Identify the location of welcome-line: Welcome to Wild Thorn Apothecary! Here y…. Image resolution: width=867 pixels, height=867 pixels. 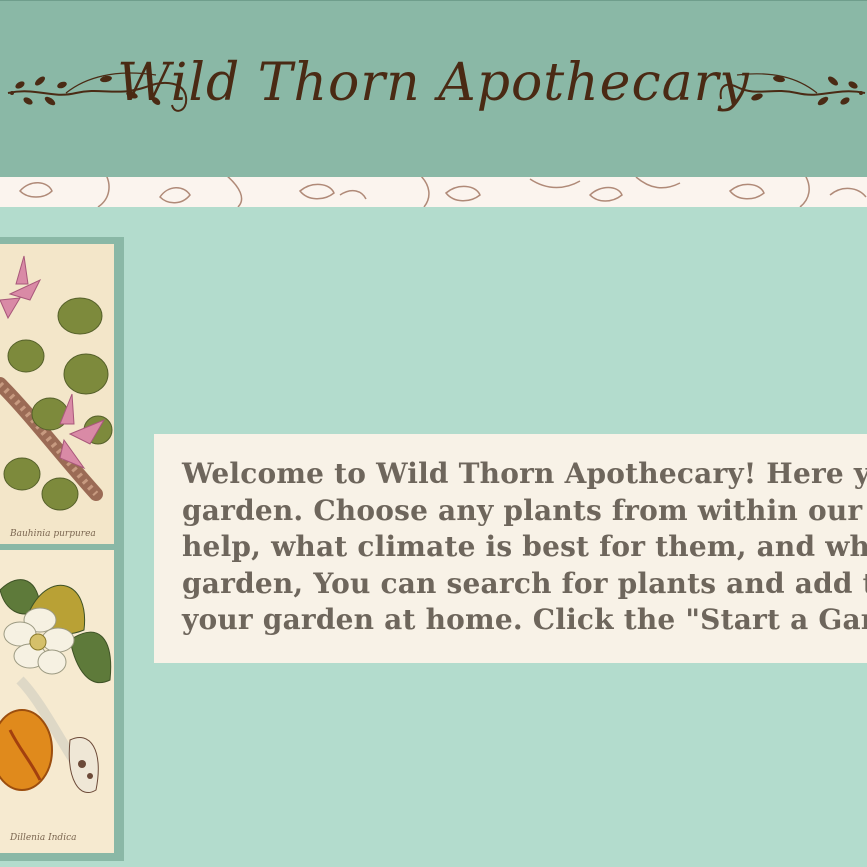
(524, 473).